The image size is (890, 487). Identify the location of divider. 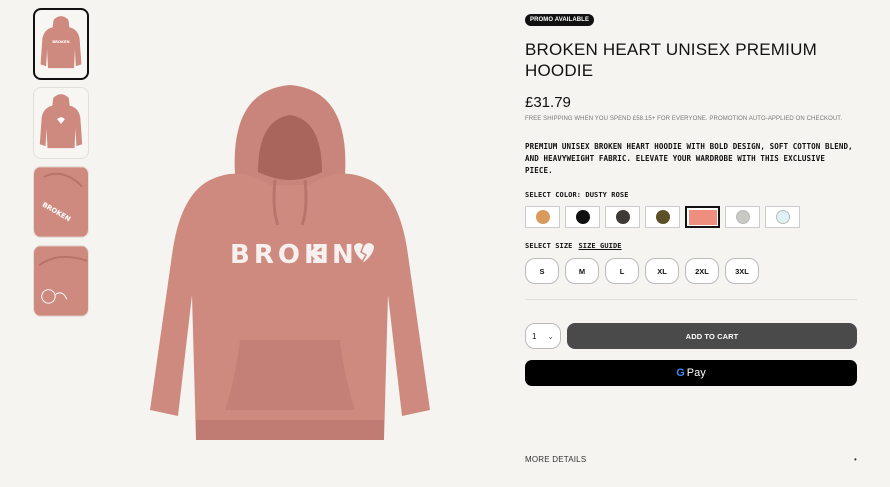
(691, 299).